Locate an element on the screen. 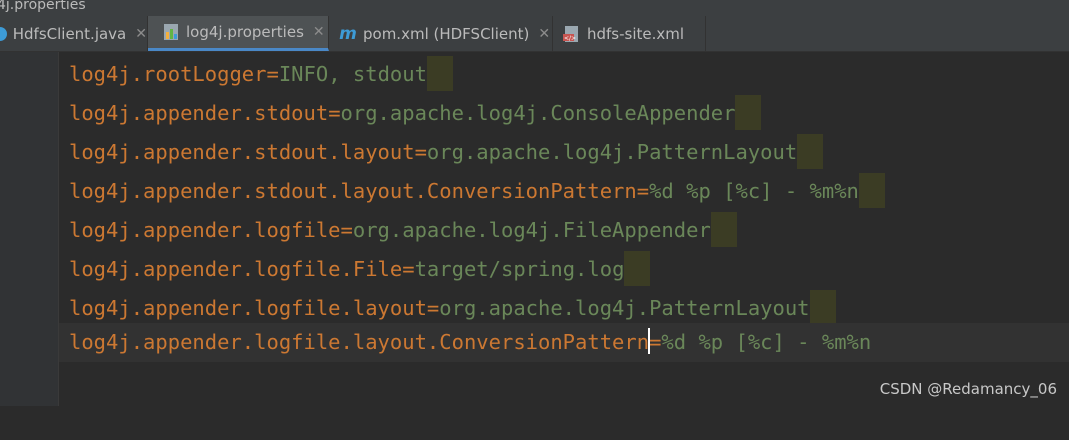 Image resolution: width=1069 pixels, height=440 pixels. tab-label: pom.xml (HDFSClient) is located at coordinates (446, 33).